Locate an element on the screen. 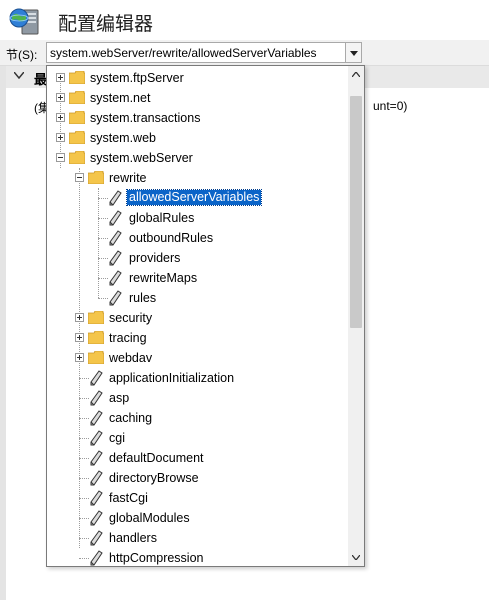 The image size is (489, 600). tree-node-rewritemaps: rewriteMaps is located at coordinates (197, 278).